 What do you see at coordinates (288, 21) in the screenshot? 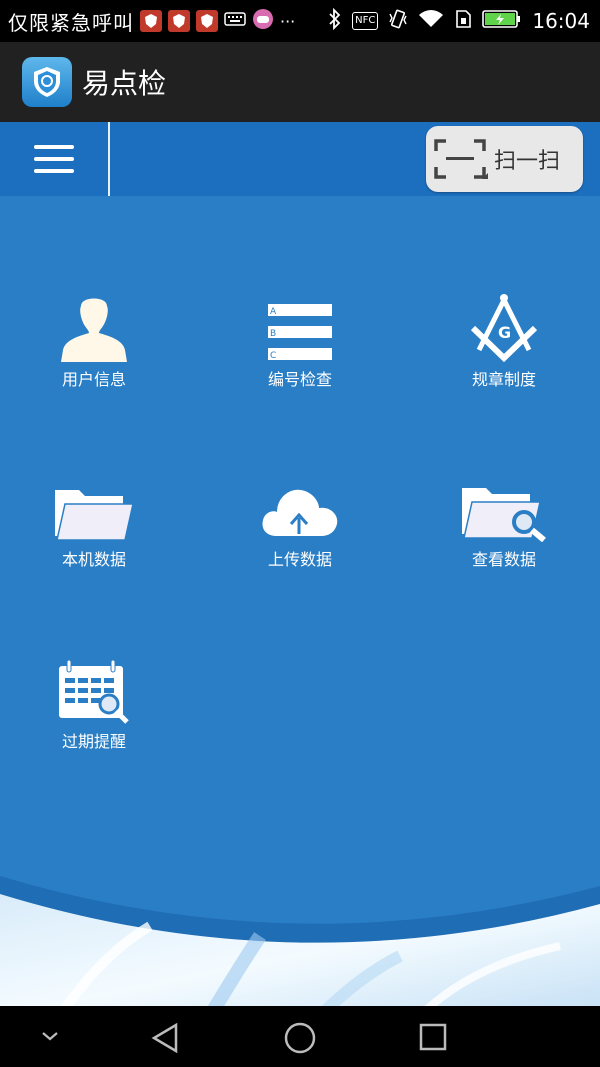
I see `more-icon: ···` at bounding box center [288, 21].